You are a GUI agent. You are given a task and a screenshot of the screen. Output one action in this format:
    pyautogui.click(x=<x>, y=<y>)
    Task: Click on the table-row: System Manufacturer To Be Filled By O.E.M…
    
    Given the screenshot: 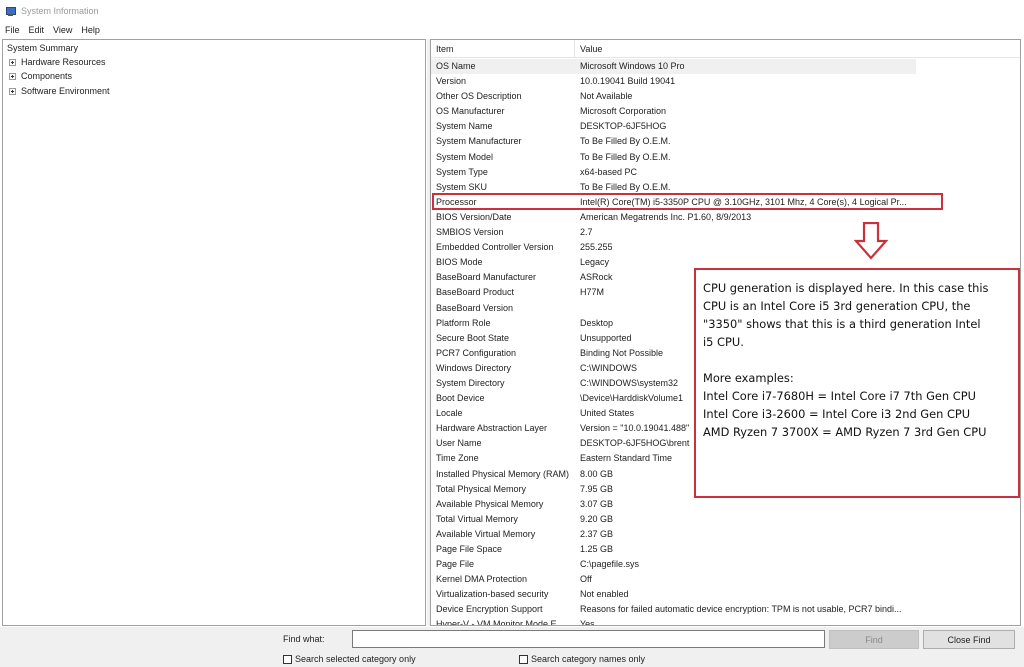 What is the action you would take?
    pyautogui.click(x=725, y=141)
    